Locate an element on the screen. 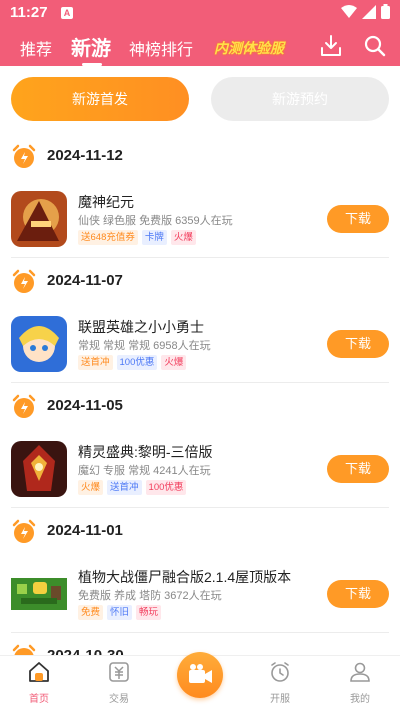 This screenshot has width=400, height=711. top-header: 11:27 A 推荐 新游 神榜排行 内测体验服 is located at coordinates (200, 33).